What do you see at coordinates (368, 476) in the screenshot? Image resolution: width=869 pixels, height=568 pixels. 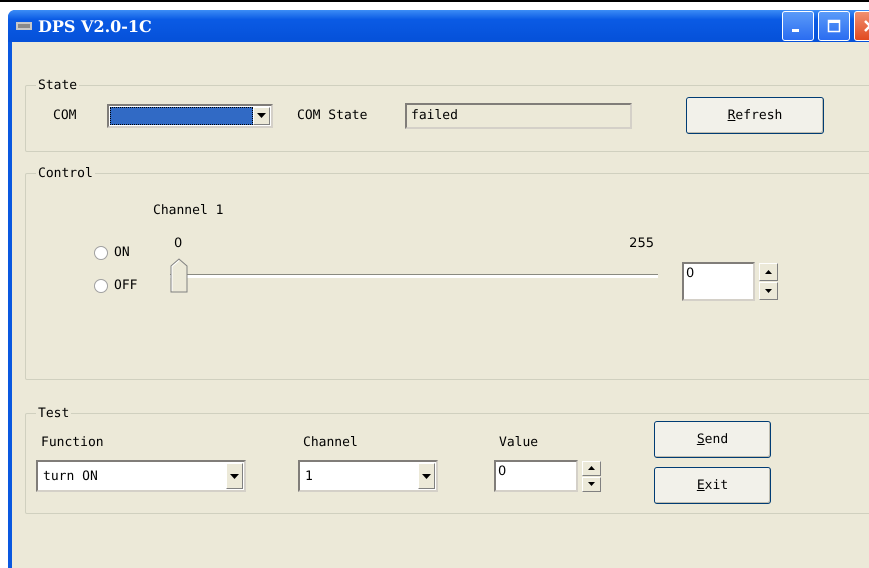 I see `channel-dropdown: 1` at bounding box center [368, 476].